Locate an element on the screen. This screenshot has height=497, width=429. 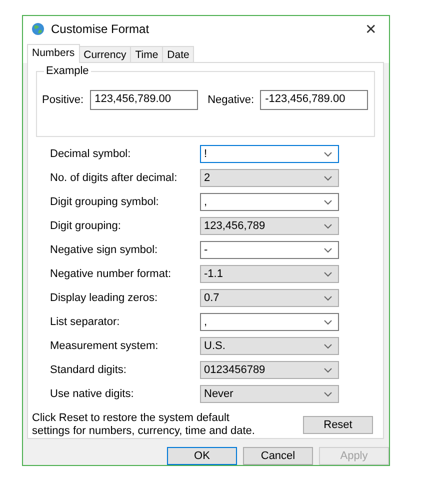
setting-label: Digit grouping: is located at coordinates (86, 226).